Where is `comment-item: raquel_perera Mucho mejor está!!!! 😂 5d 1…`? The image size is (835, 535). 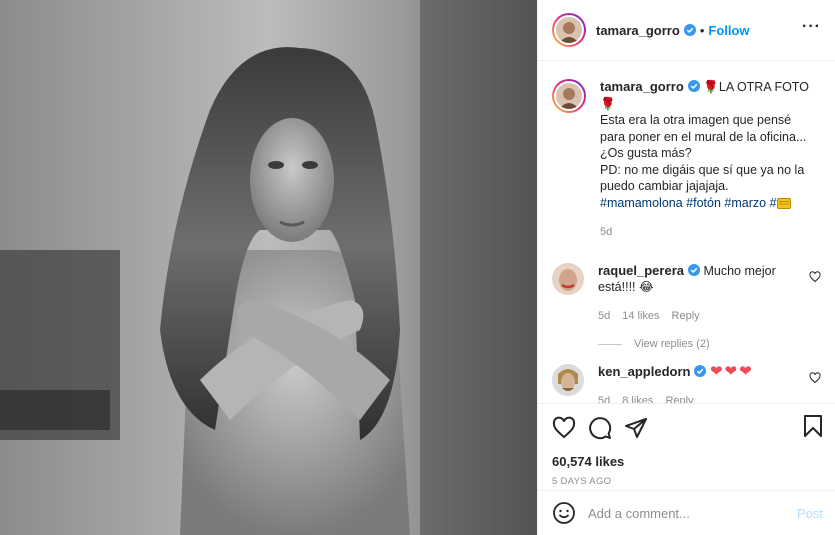 comment-item: raquel_perera Mucho mejor está!!!! 😂 5d 1… is located at coordinates (686, 293).